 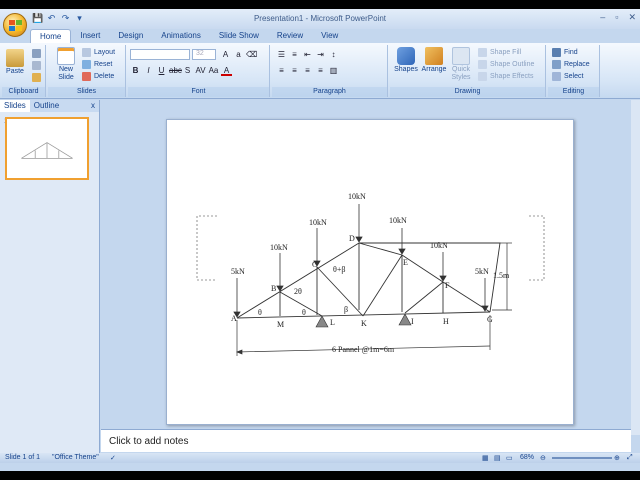 What do you see at coordinates (368, 280) in the screenshot?
I see `truss-members` at bounding box center [368, 280].